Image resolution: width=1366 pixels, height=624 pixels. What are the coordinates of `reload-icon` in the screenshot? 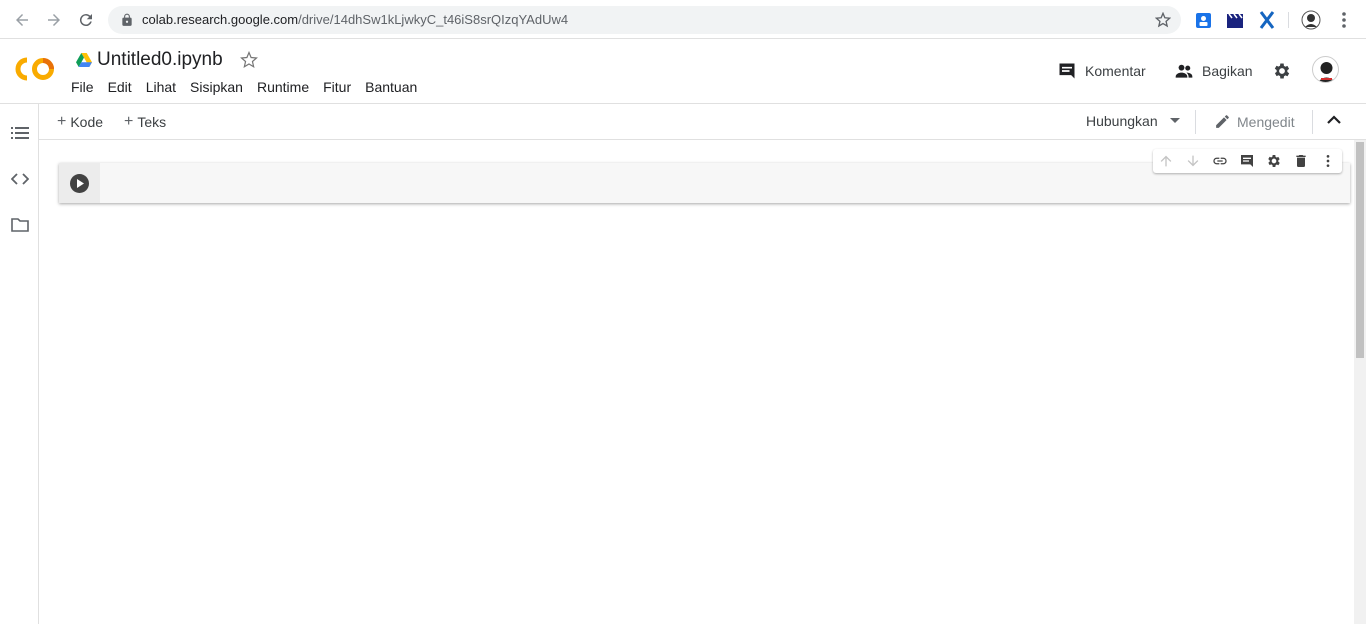 It's located at (85, 20).